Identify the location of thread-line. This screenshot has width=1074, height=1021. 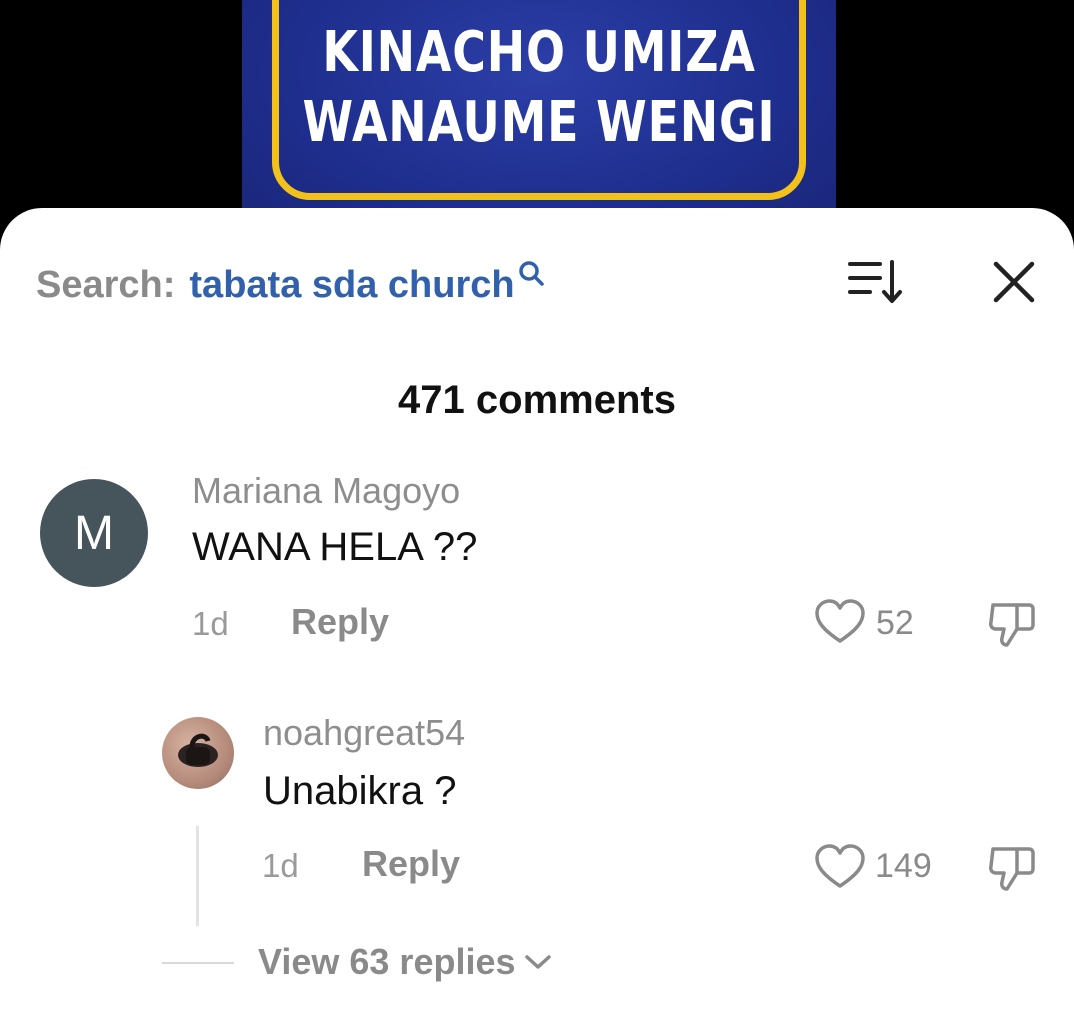
(197, 876).